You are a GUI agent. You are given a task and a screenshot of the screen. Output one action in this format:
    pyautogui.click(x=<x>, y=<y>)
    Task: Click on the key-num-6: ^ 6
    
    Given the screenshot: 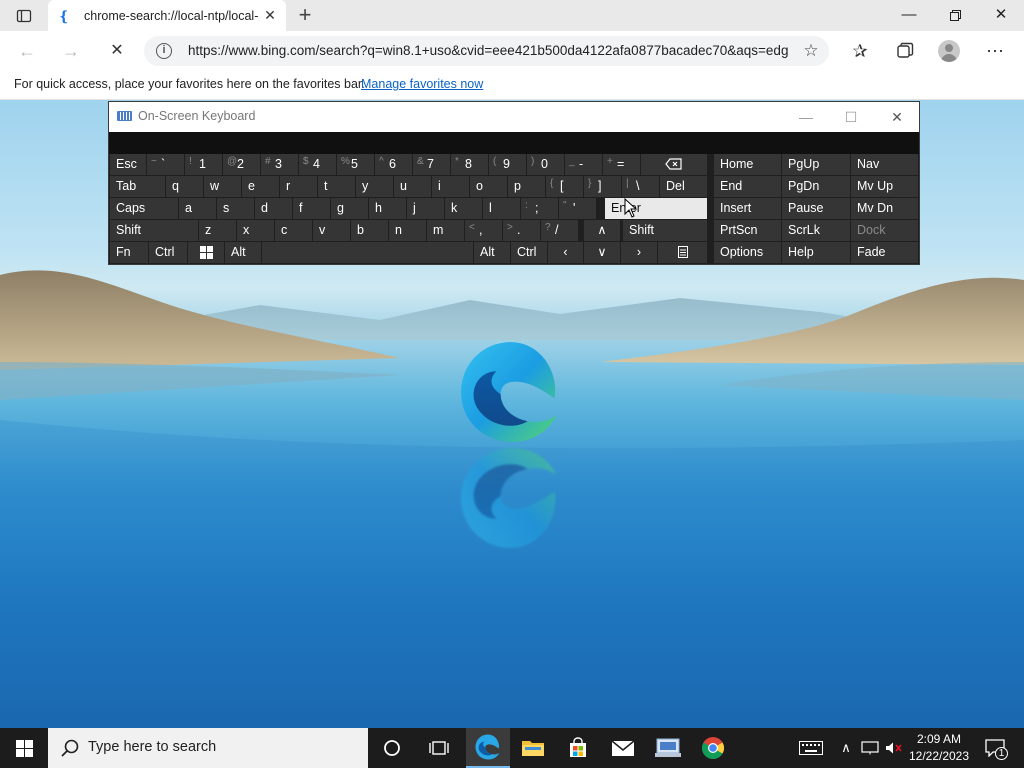 What is the action you would take?
    pyautogui.click(x=393, y=164)
    